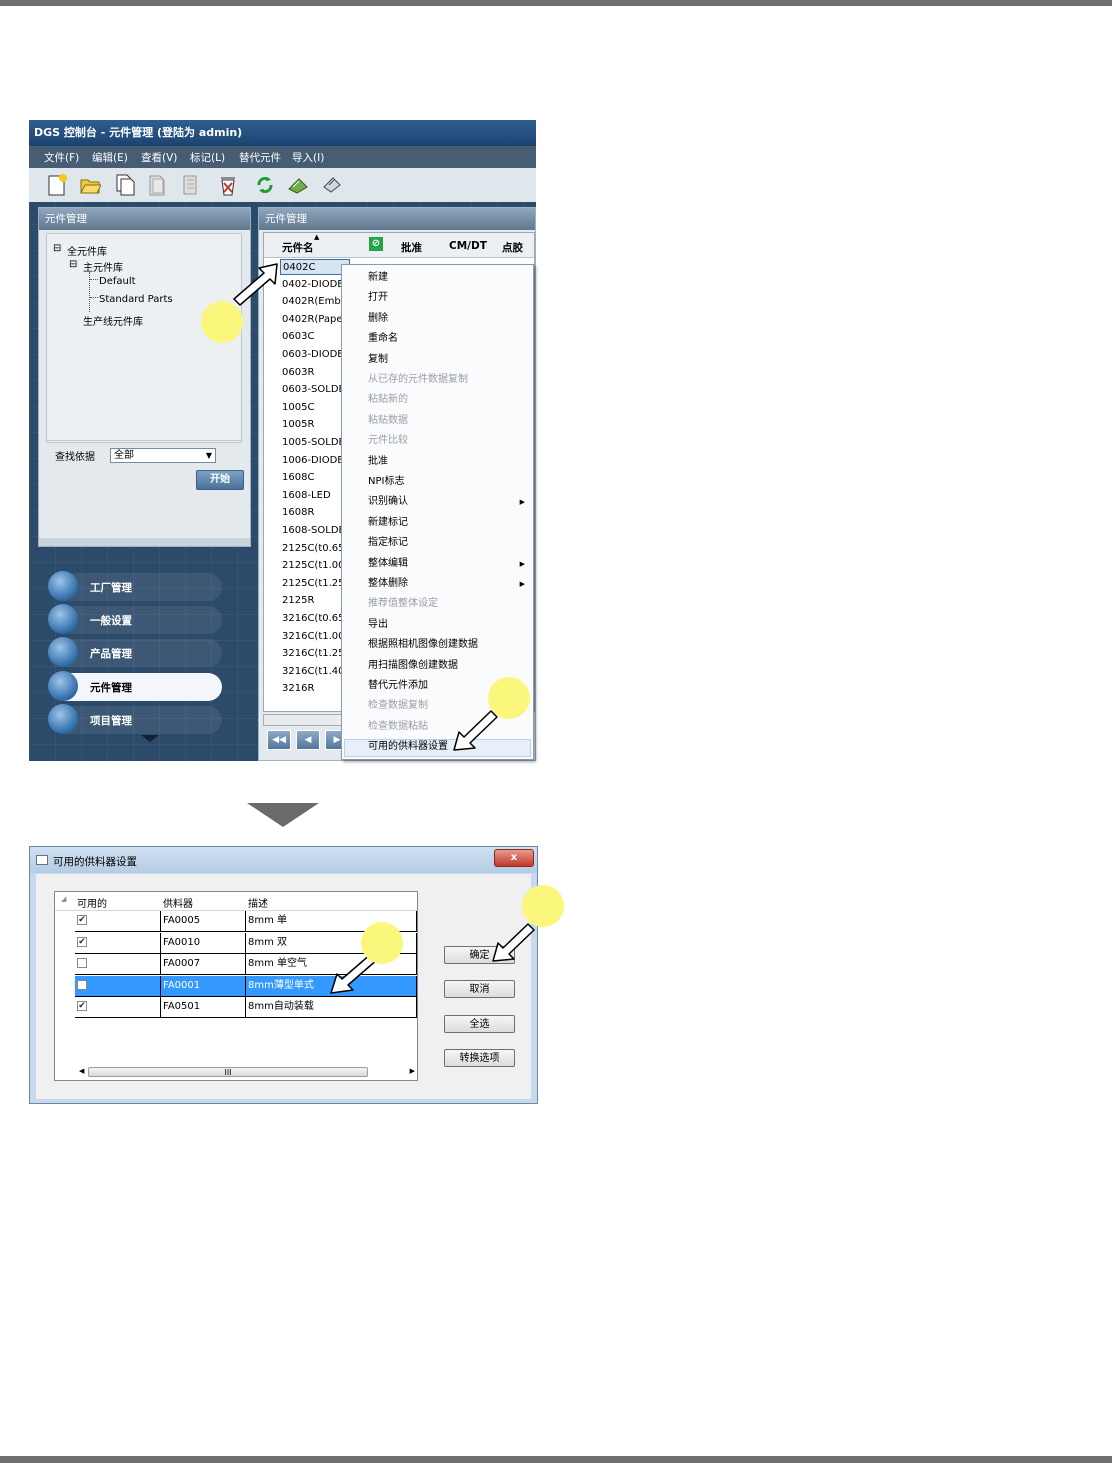 The image size is (1112, 1463). Describe the element at coordinates (135, 586) in the screenshot. I see `nav-factory-management: 工厂管理` at that location.